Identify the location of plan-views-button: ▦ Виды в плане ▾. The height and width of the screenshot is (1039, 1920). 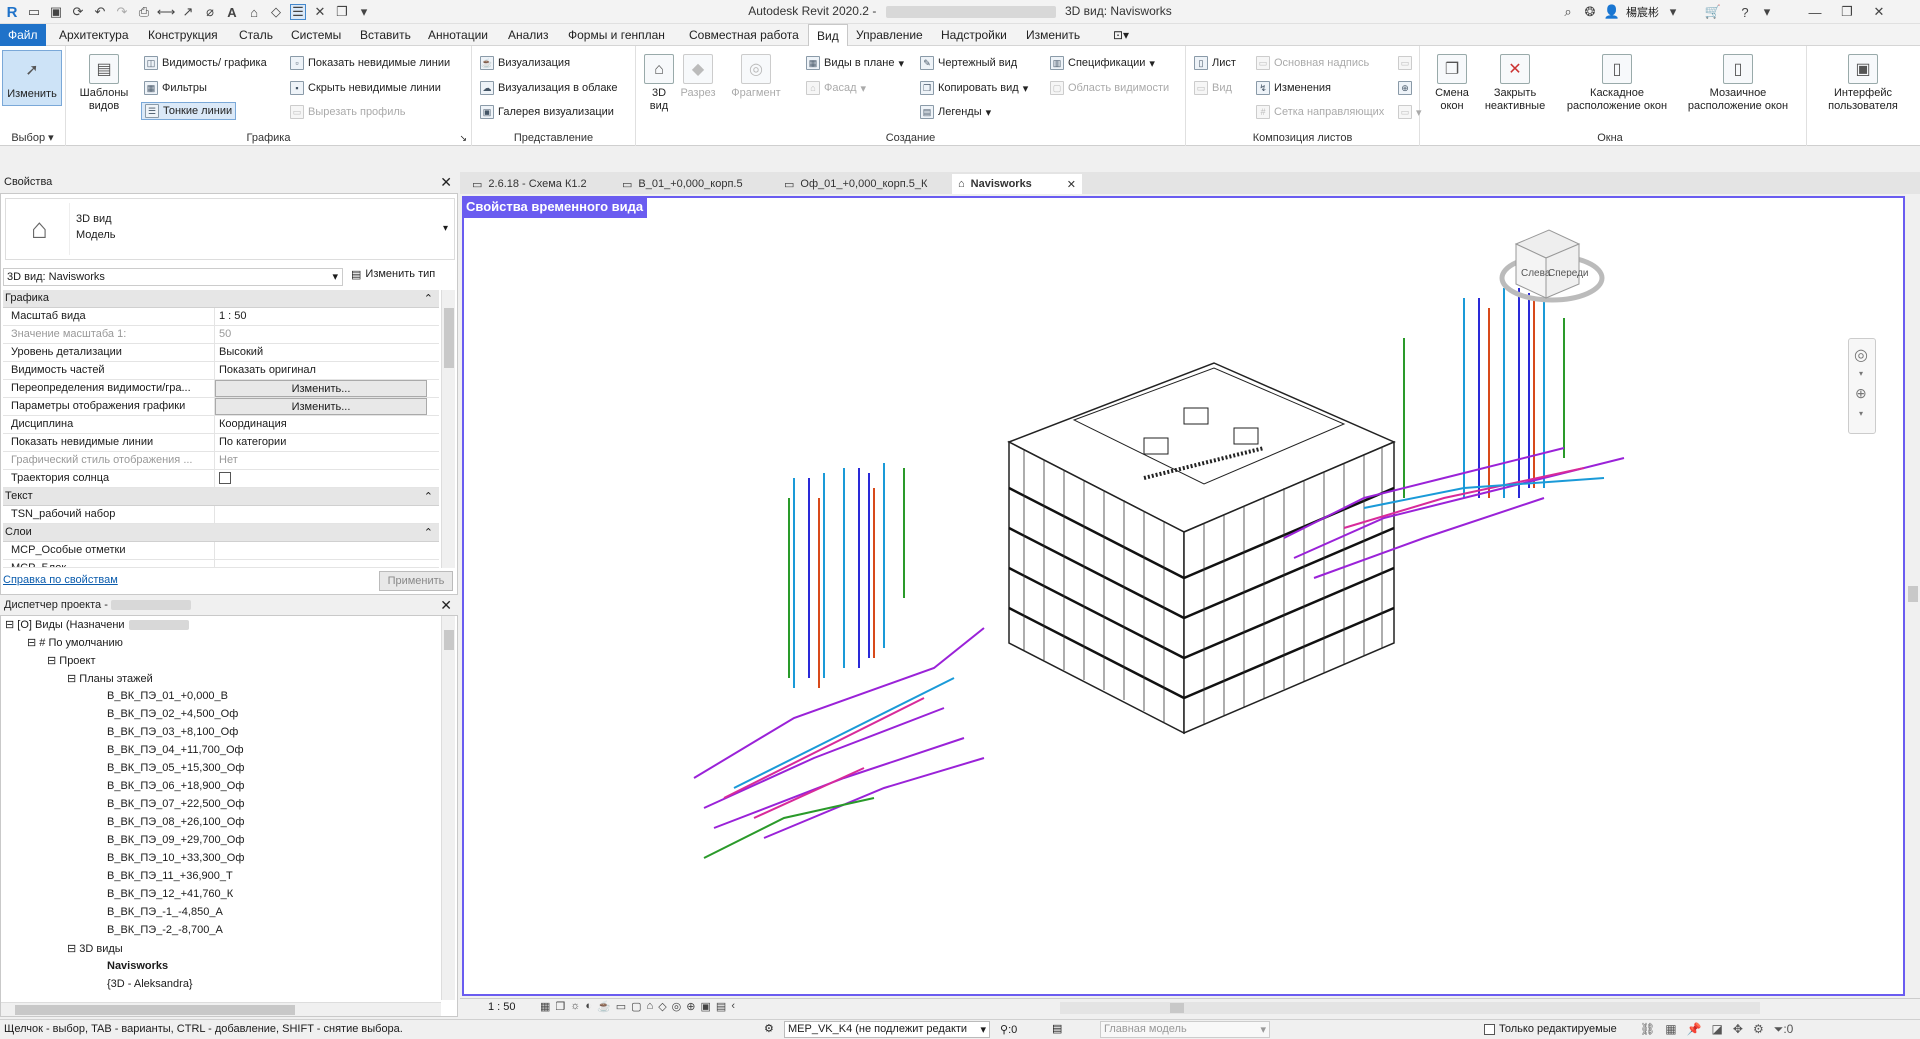
(855, 63).